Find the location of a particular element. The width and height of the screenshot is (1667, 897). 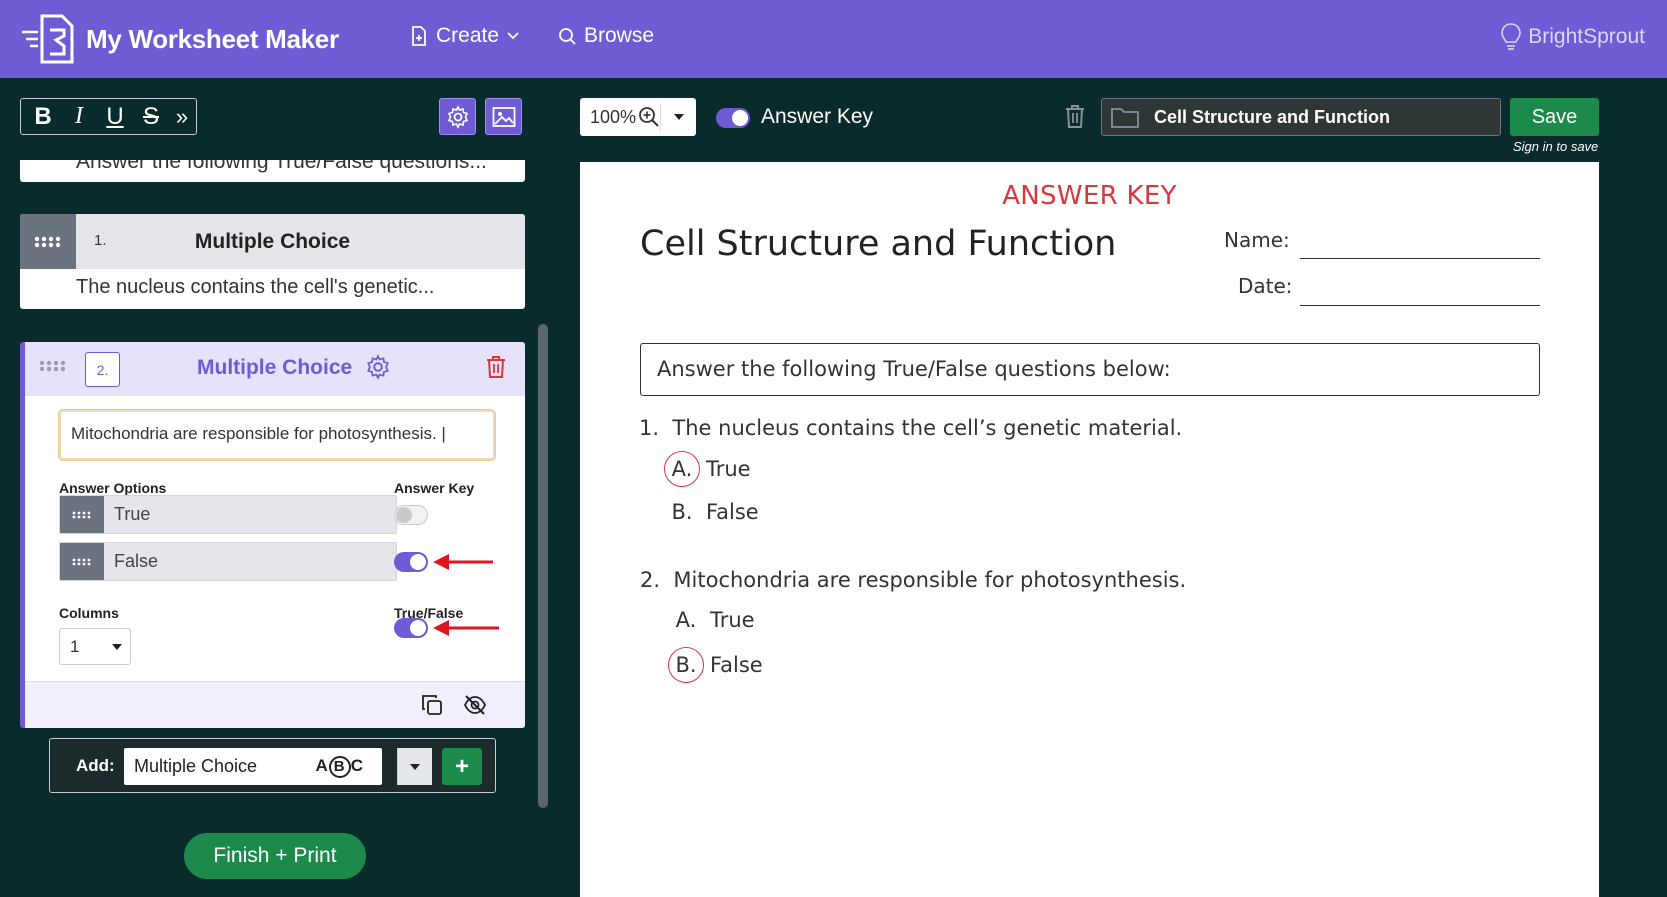

answer-1b: B. False is located at coordinates (715, 512).